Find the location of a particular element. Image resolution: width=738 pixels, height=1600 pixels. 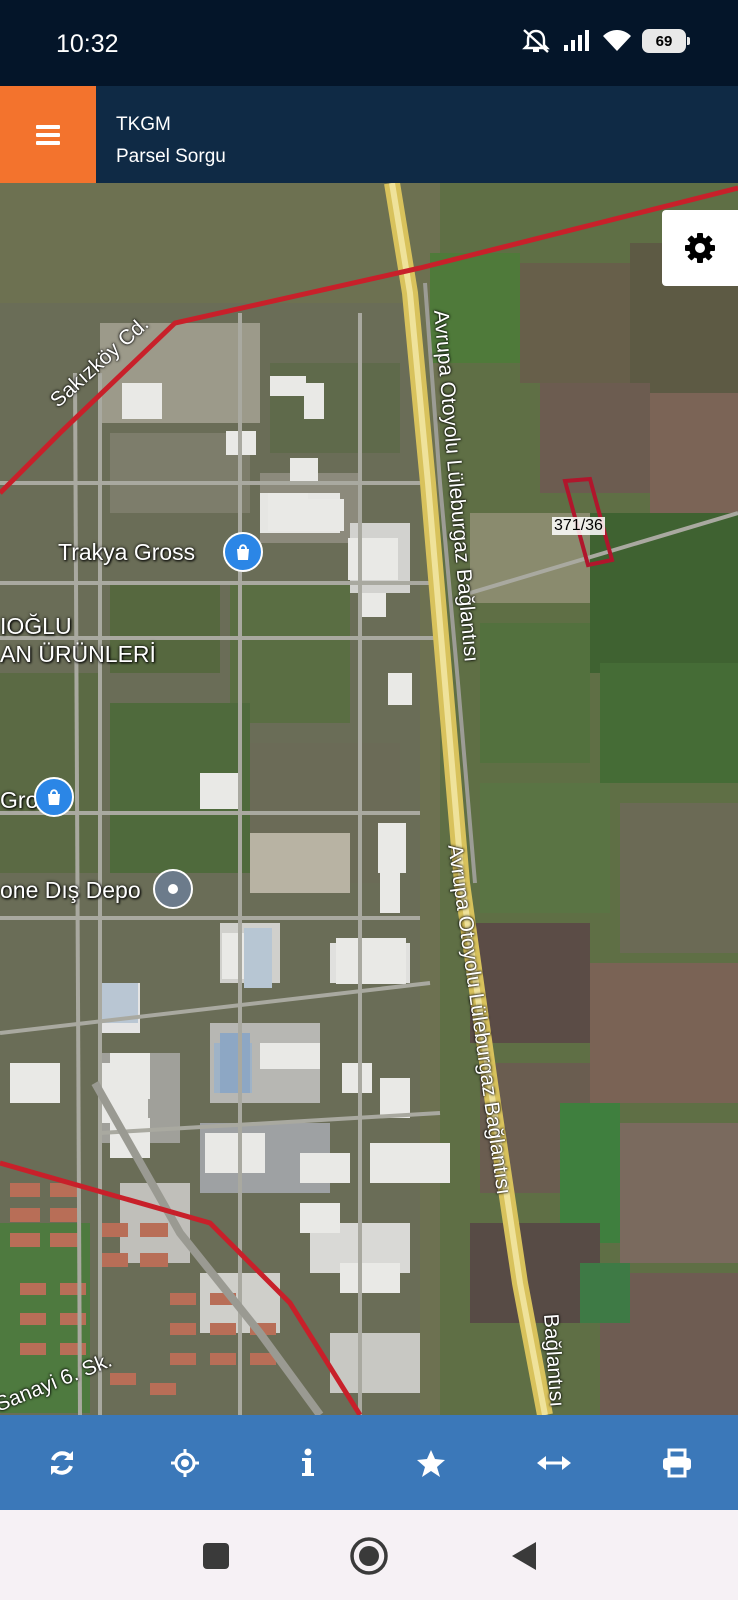

location-pin-icon is located at coordinates (173, 889).